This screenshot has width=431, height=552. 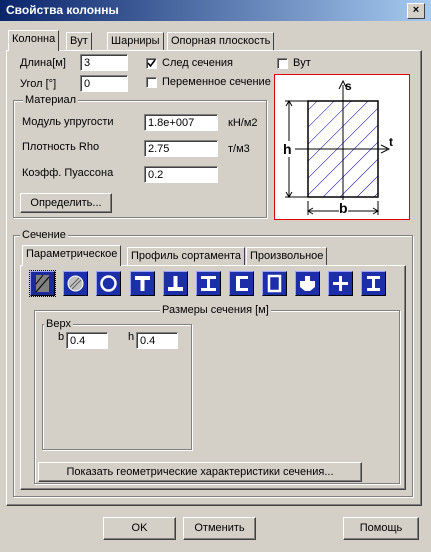 What do you see at coordinates (391, 142) in the screenshot?
I see `axis-t-label: t` at bounding box center [391, 142].